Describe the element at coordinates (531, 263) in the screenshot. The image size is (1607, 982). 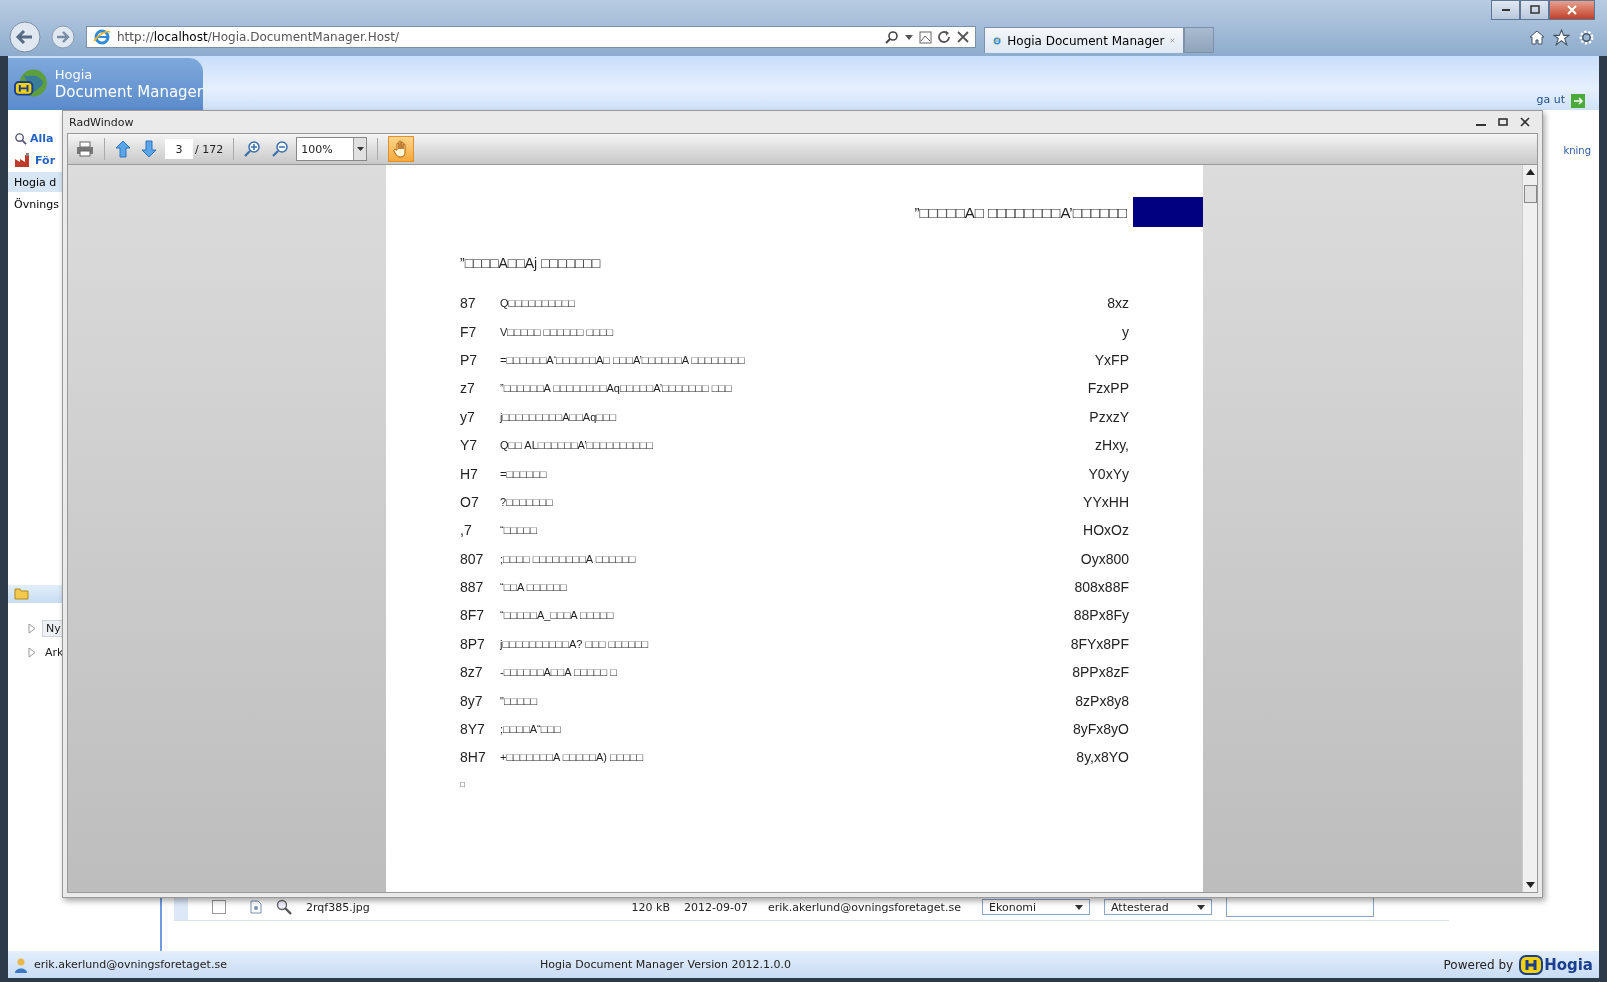
I see `page-heading: ”□□□□A□□Aj □□□□□□□` at that location.